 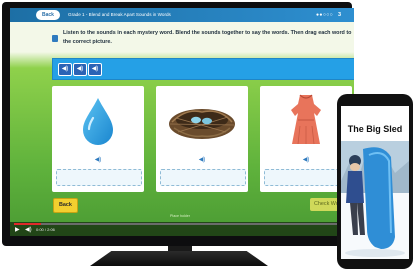 What do you see at coordinates (325, 15) in the screenshot?
I see `progress-dots: ●●○○○` at bounding box center [325, 15].